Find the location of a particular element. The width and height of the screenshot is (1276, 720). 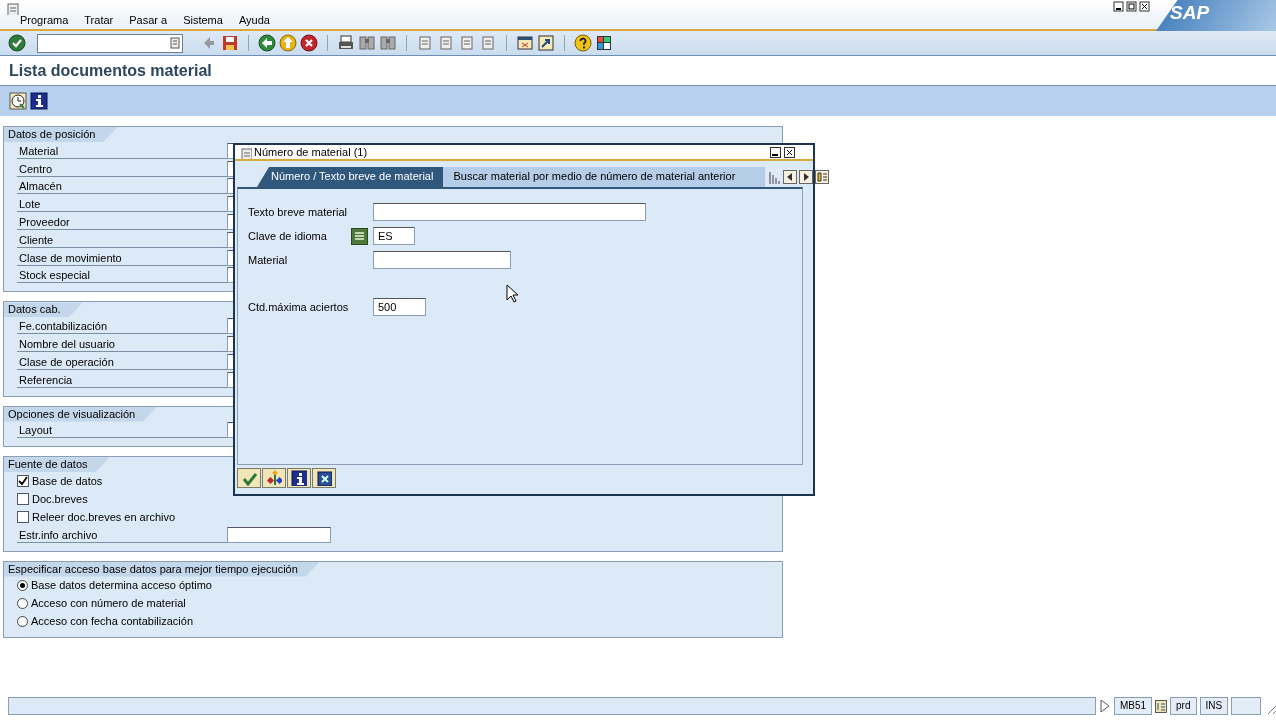

radio-label: Acceso con número de material is located at coordinates (108, 603).